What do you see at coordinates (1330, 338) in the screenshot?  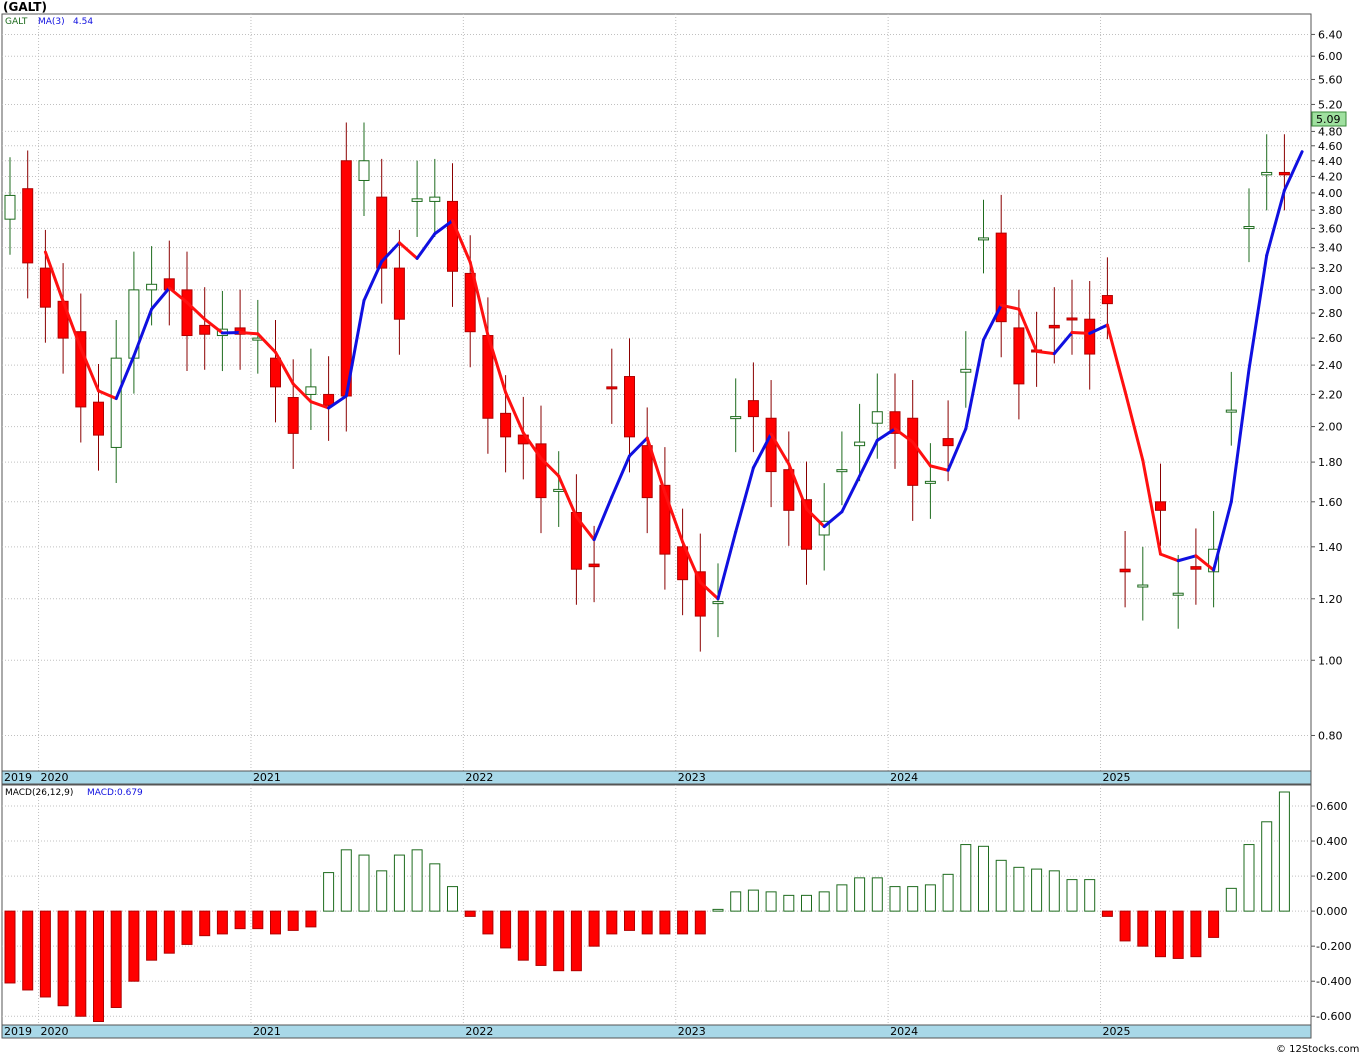 I see `price-y-tick-label: 2.60` at bounding box center [1330, 338].